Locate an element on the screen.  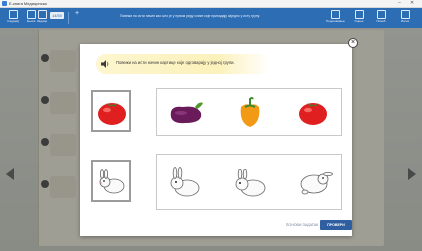
option-eggplant is located at coordinates (186, 112).